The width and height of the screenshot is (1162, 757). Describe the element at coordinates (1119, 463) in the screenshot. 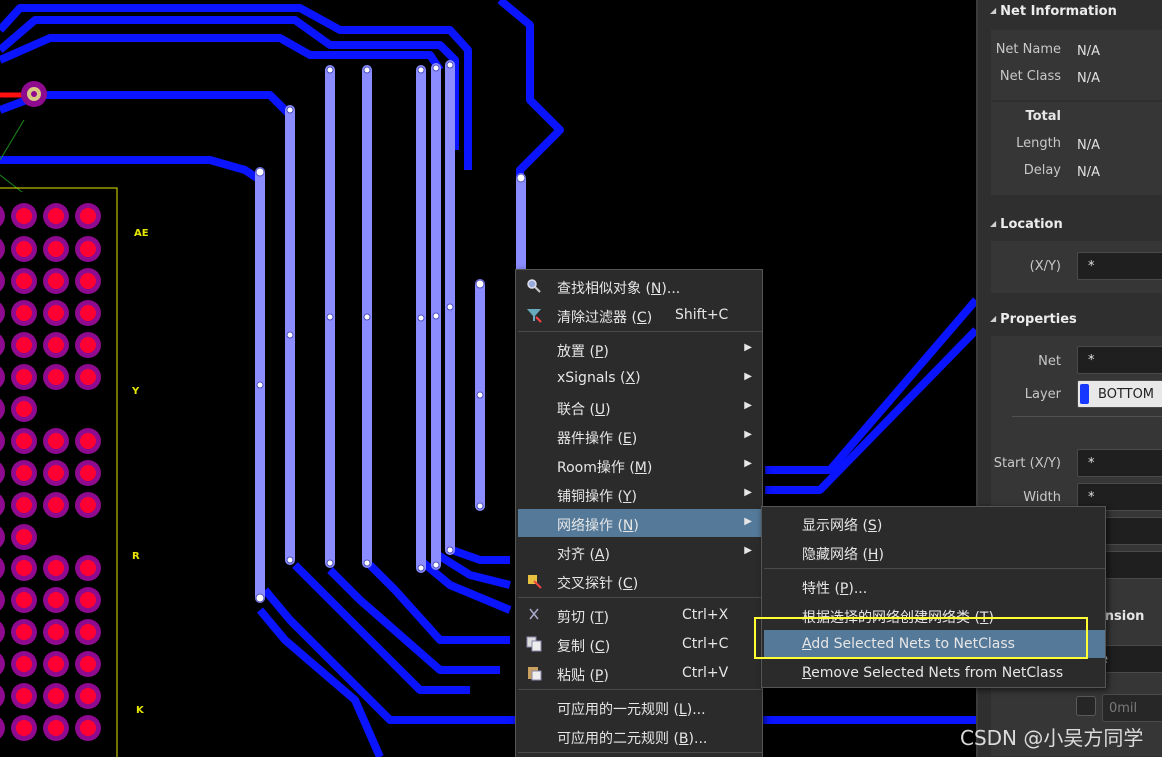

I see `start-field: *` at that location.